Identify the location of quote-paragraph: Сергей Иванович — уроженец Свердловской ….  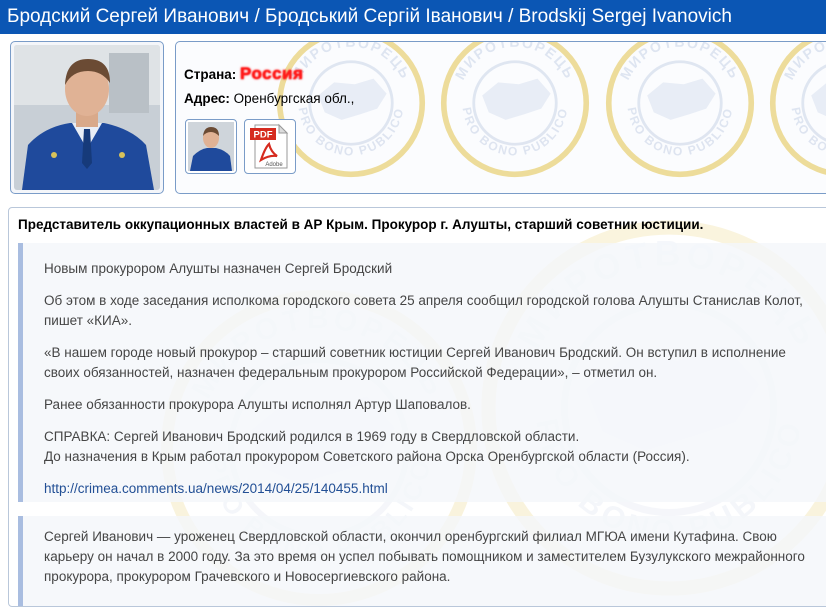
(424, 556).